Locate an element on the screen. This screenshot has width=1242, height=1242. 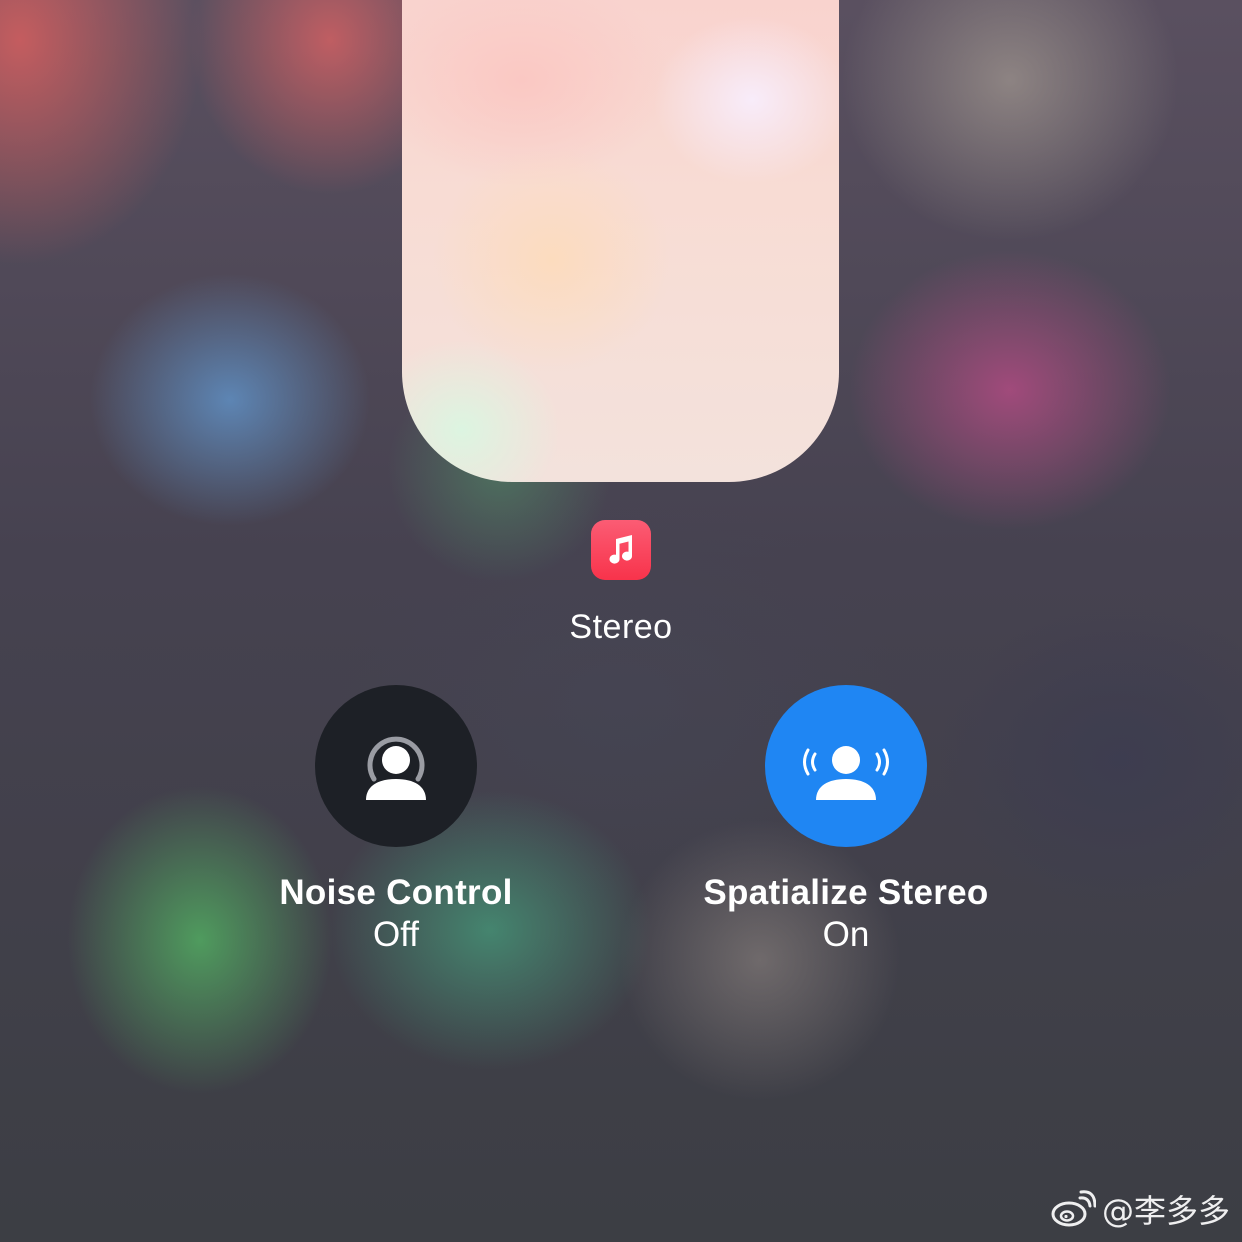
weibo-logo is located at coordinates (1073, 1208).